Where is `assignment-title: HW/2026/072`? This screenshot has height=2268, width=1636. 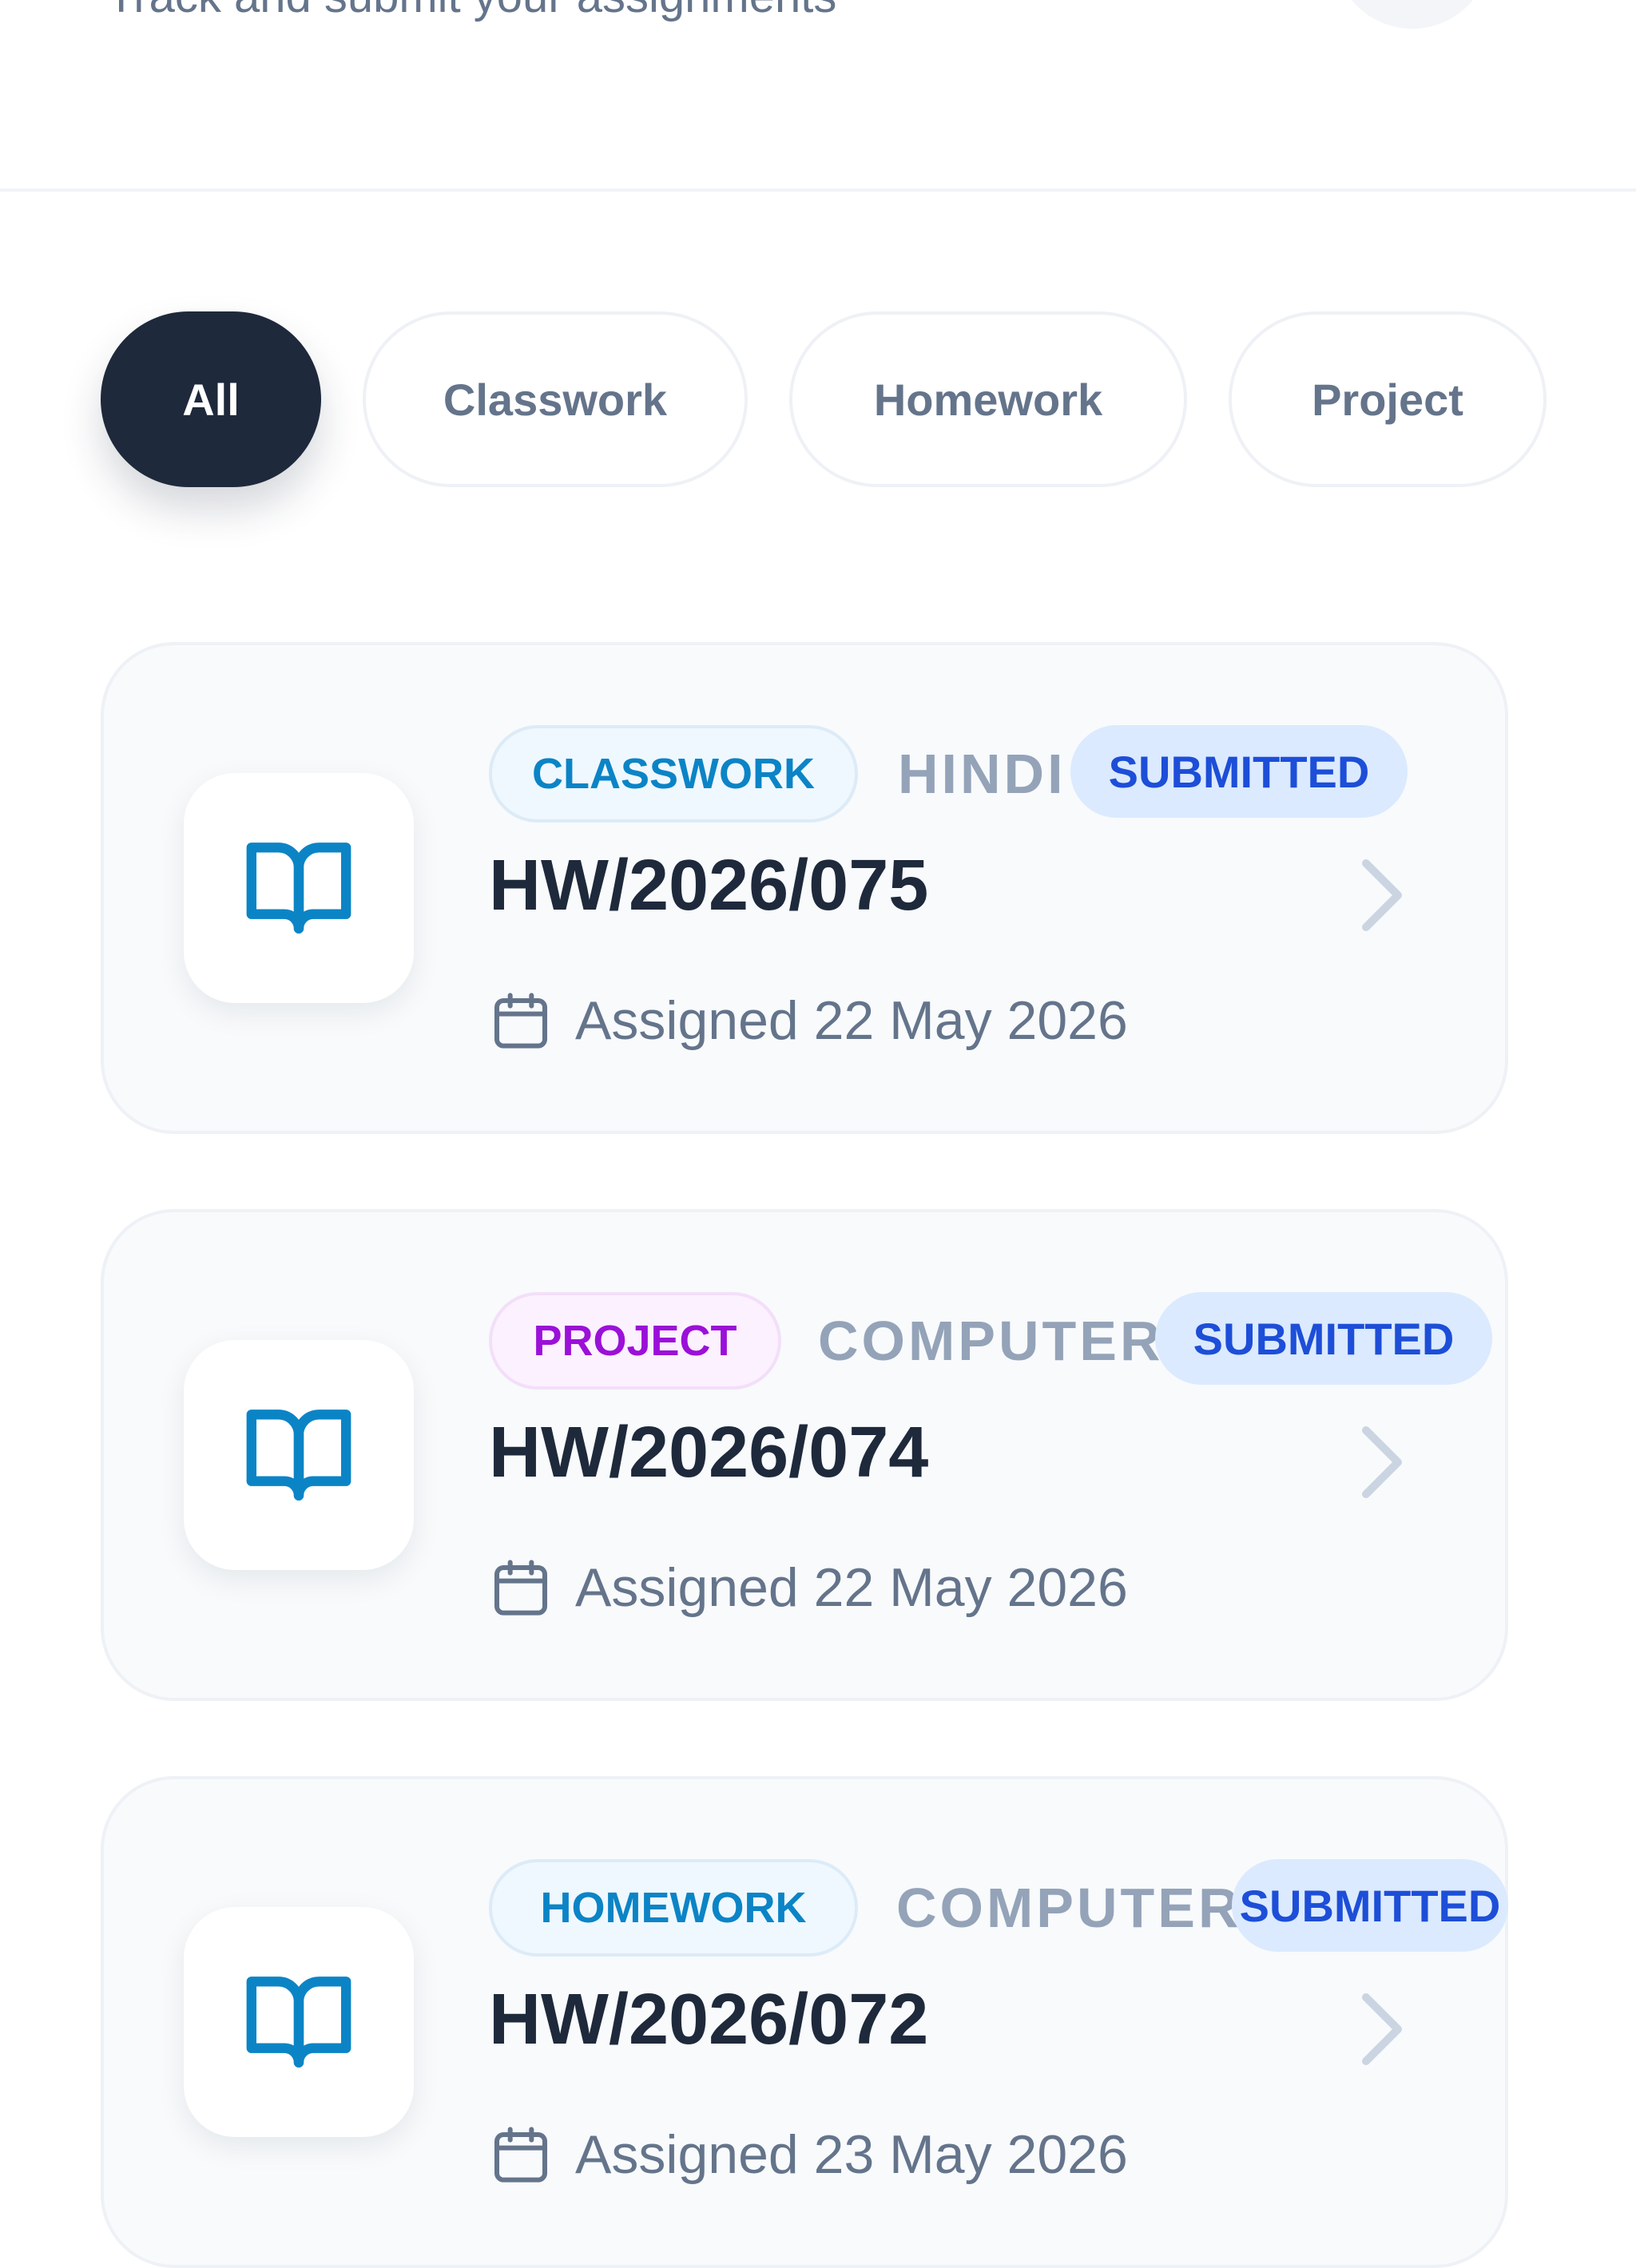 assignment-title: HW/2026/072 is located at coordinates (709, 2020).